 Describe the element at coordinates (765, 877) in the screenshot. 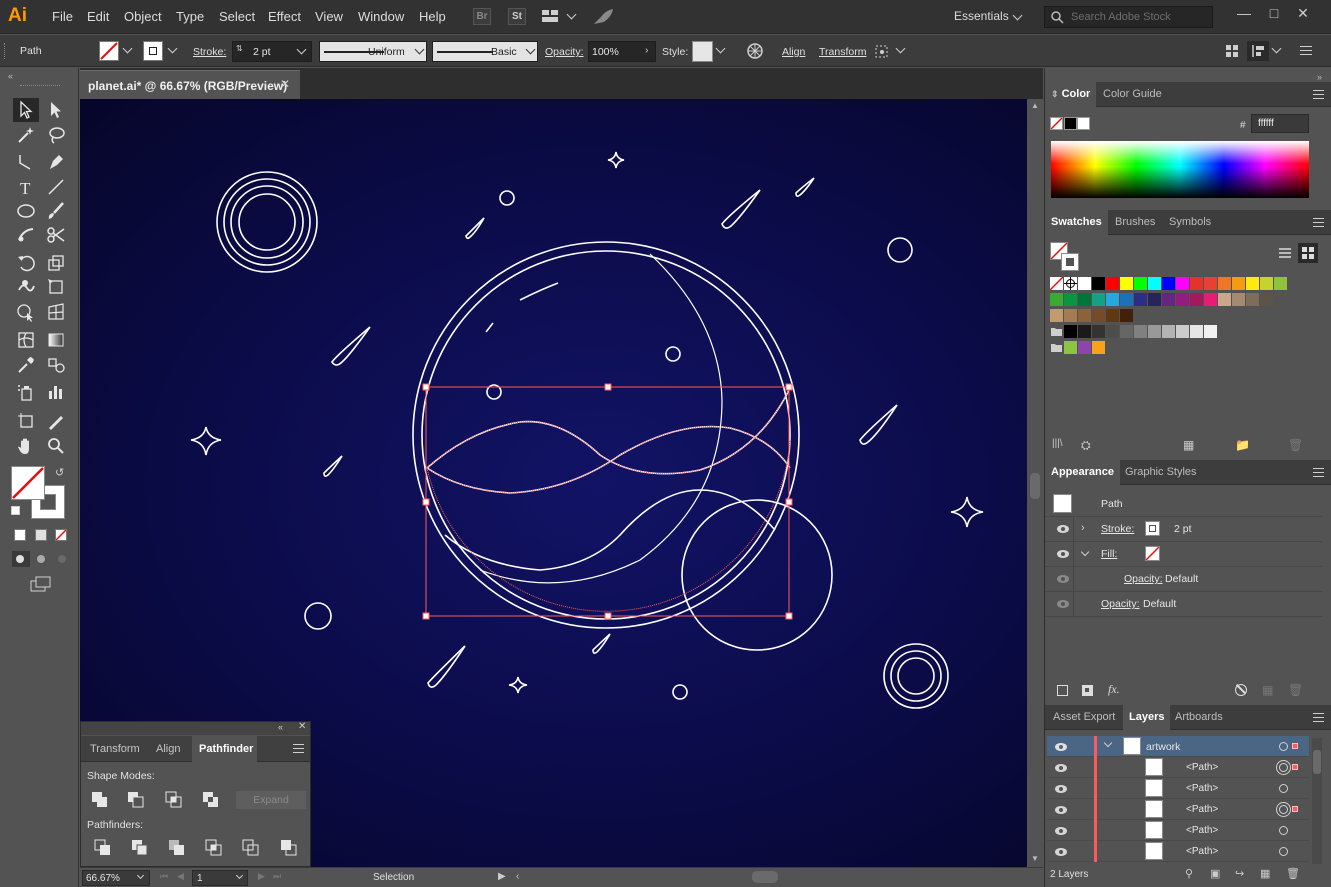

I see `horizontal-scroll-thumb` at that location.